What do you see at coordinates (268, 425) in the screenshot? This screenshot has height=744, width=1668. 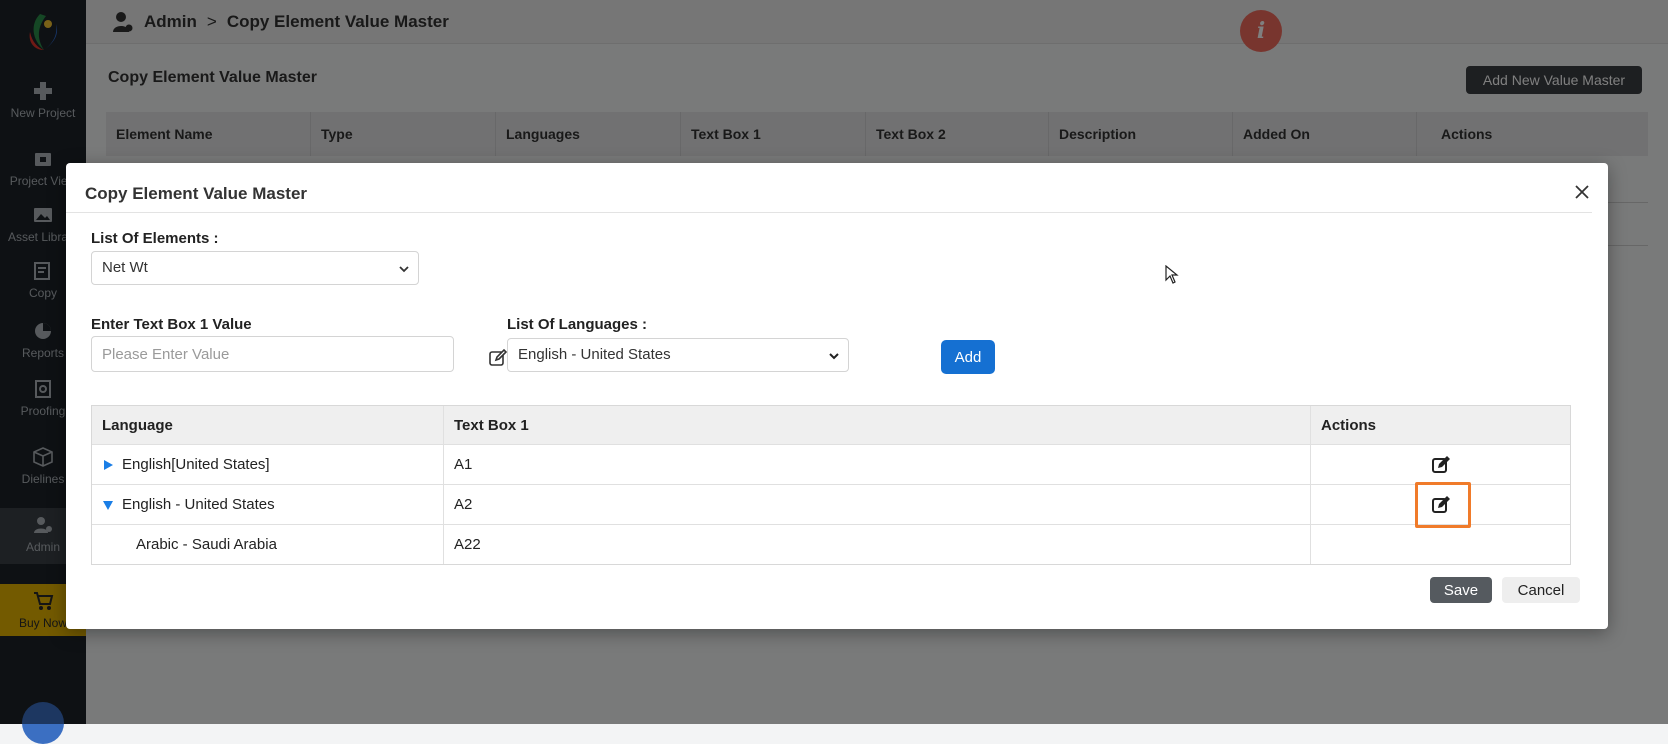 I see `column-header-language: Language` at bounding box center [268, 425].